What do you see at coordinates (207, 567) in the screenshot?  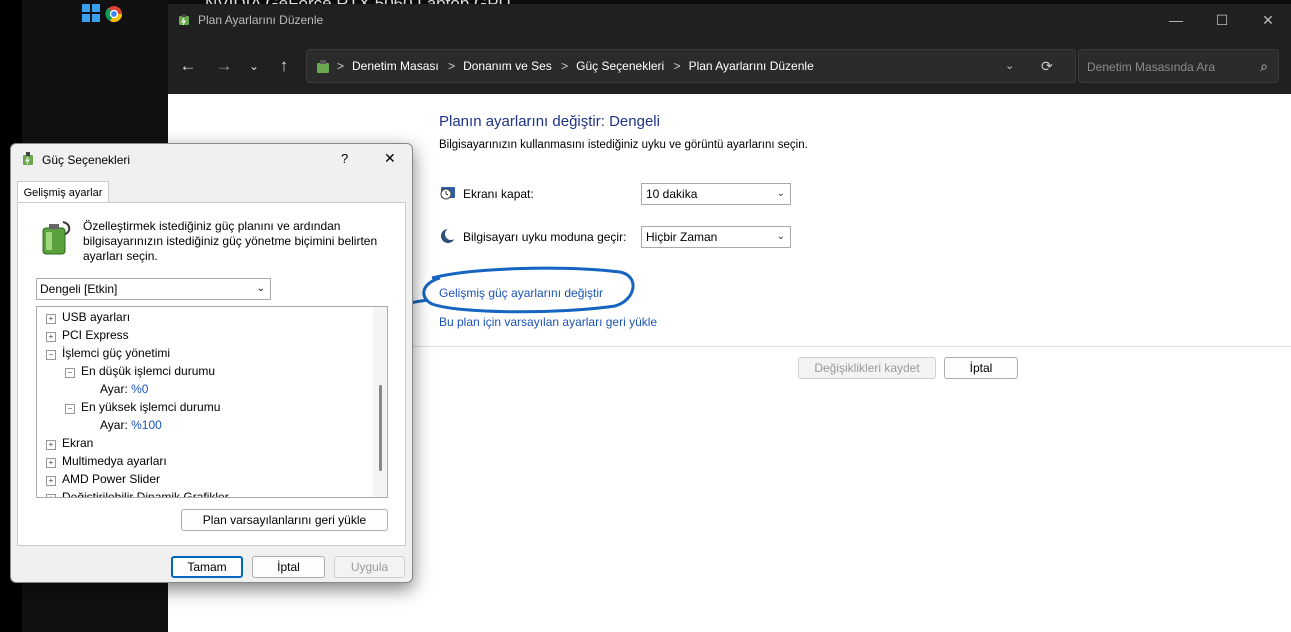 I see `ok-button: Tamam` at bounding box center [207, 567].